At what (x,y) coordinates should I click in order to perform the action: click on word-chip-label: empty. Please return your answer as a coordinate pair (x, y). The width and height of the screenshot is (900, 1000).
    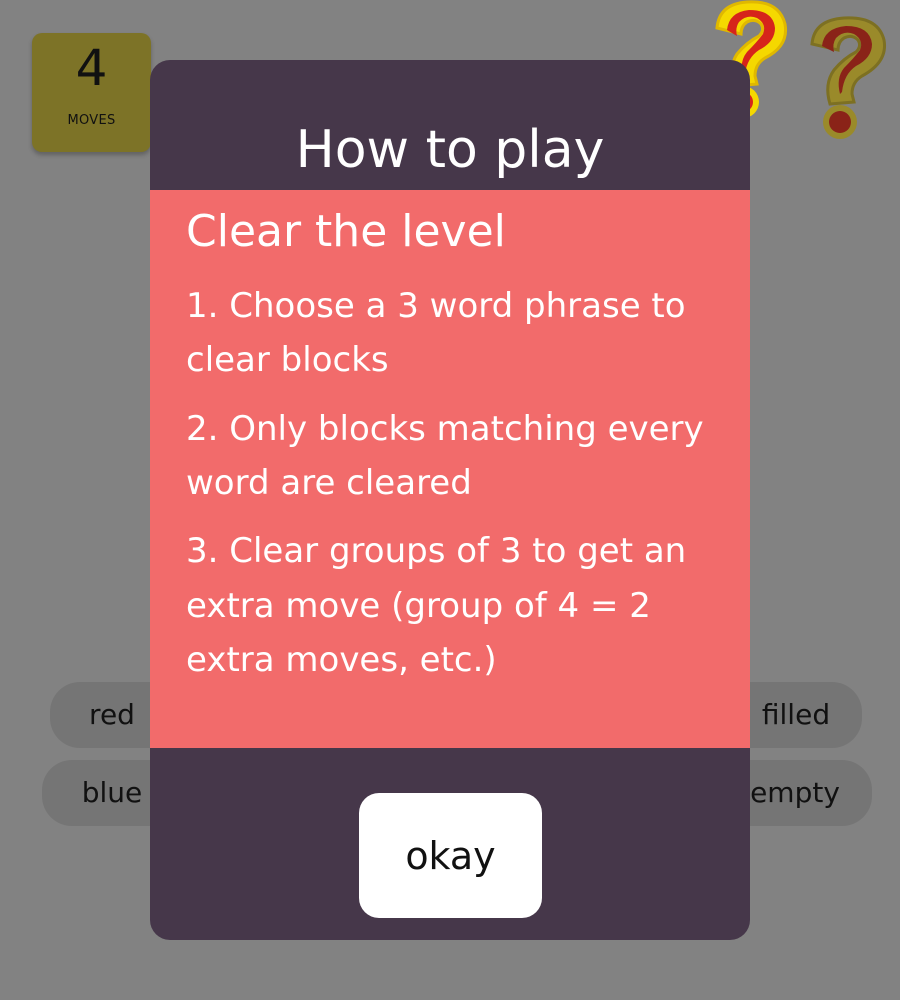
    Looking at the image, I should click on (795, 792).